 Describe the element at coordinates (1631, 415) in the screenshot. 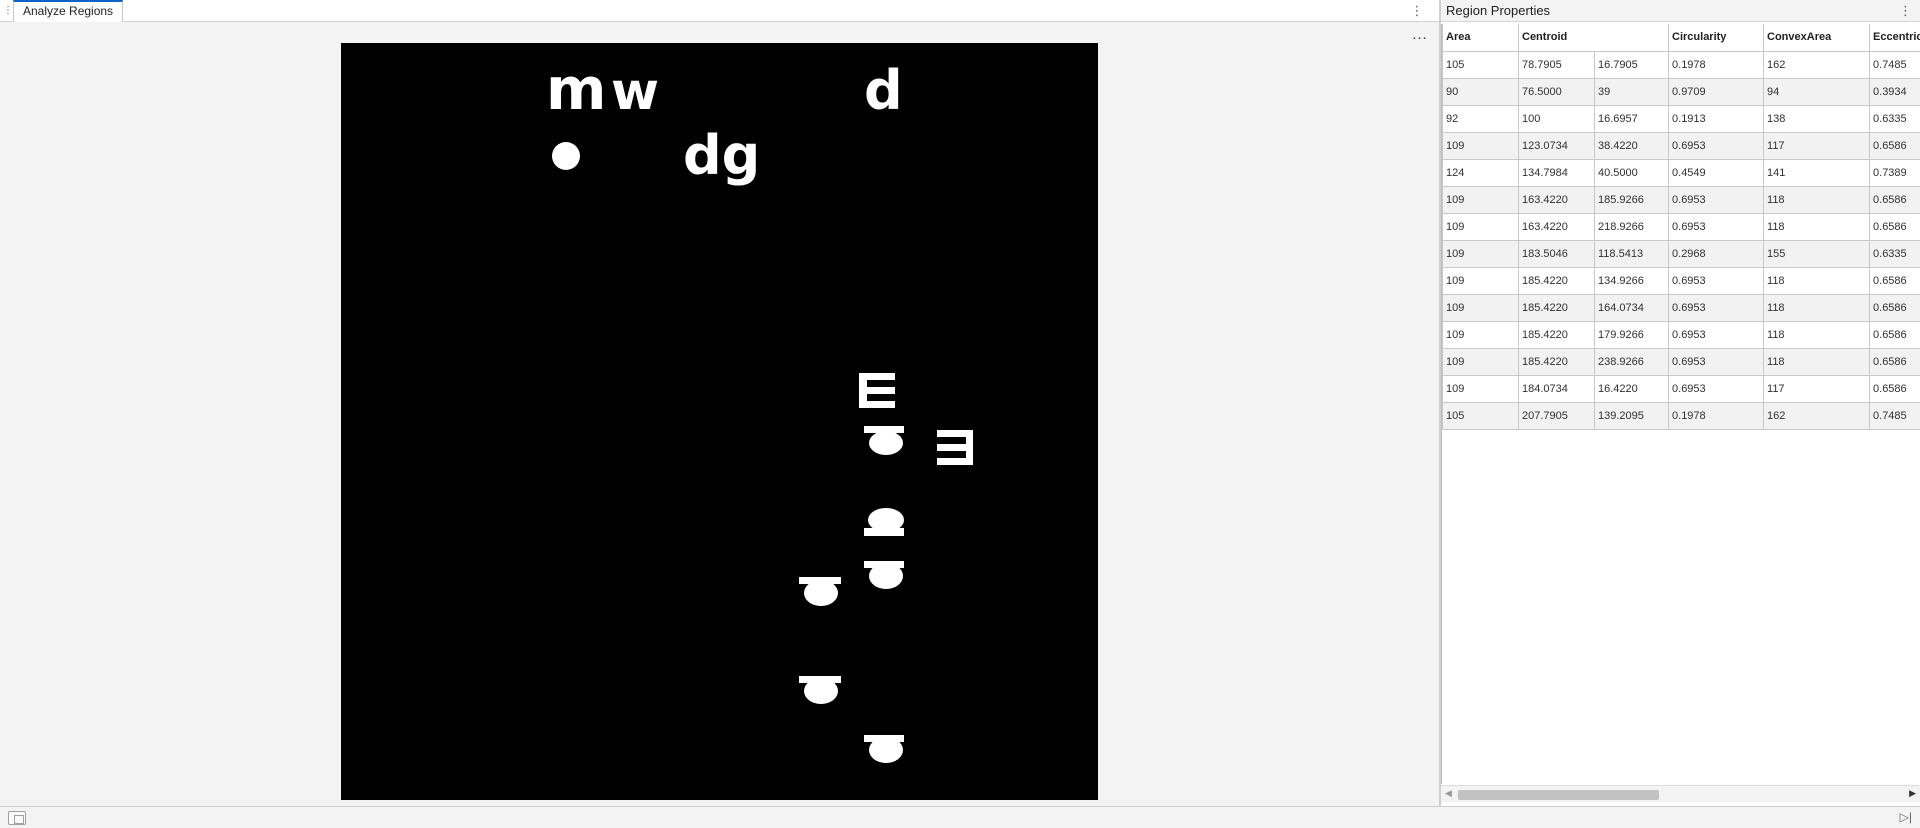

I see `table-cell: 139.2095` at that location.